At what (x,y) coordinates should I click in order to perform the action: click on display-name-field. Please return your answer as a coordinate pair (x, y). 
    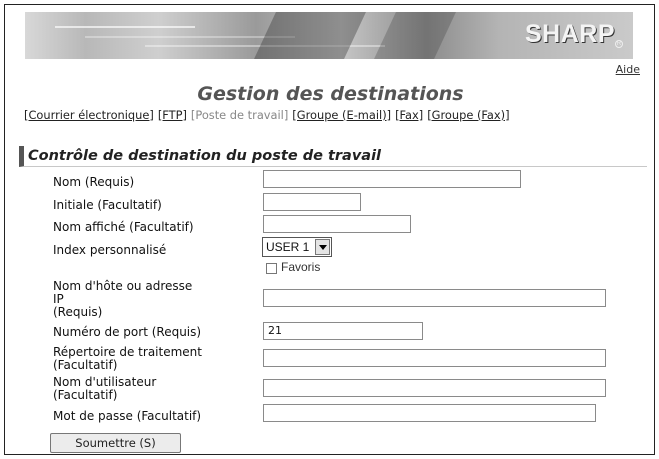
    Looking at the image, I should click on (337, 224).